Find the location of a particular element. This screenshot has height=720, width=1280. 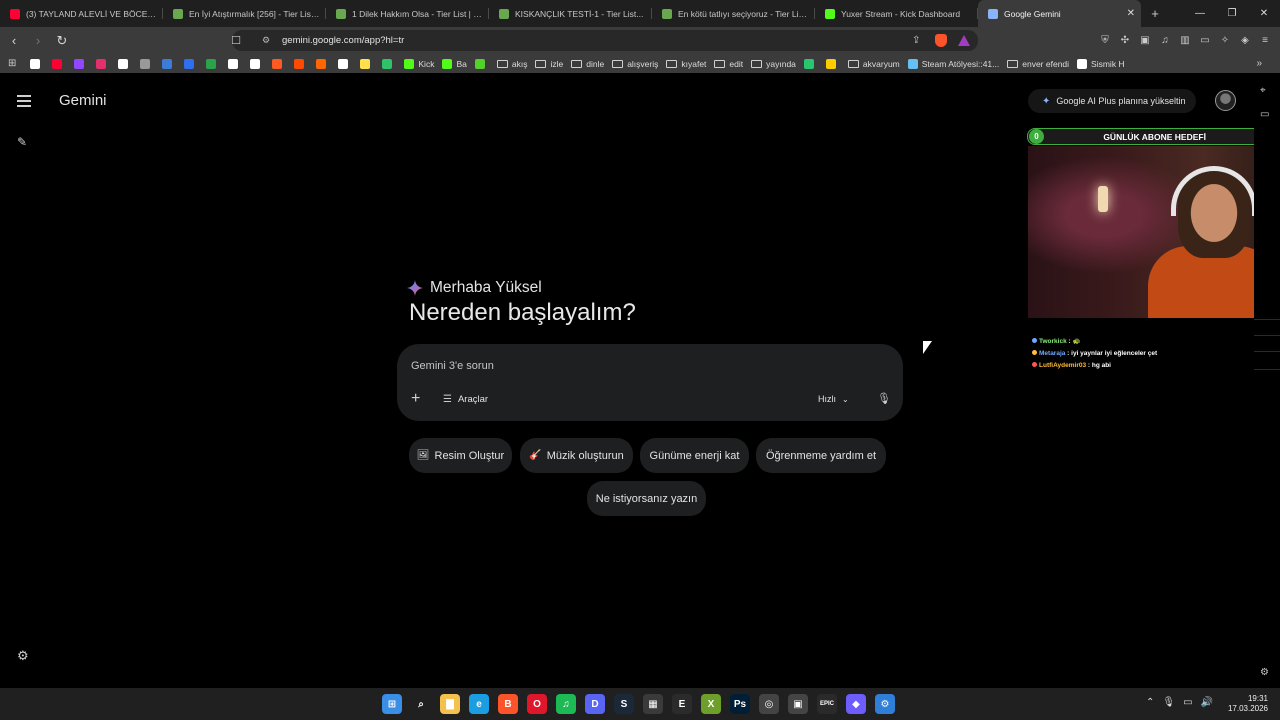

back-icon: ‹ is located at coordinates (14, 41).